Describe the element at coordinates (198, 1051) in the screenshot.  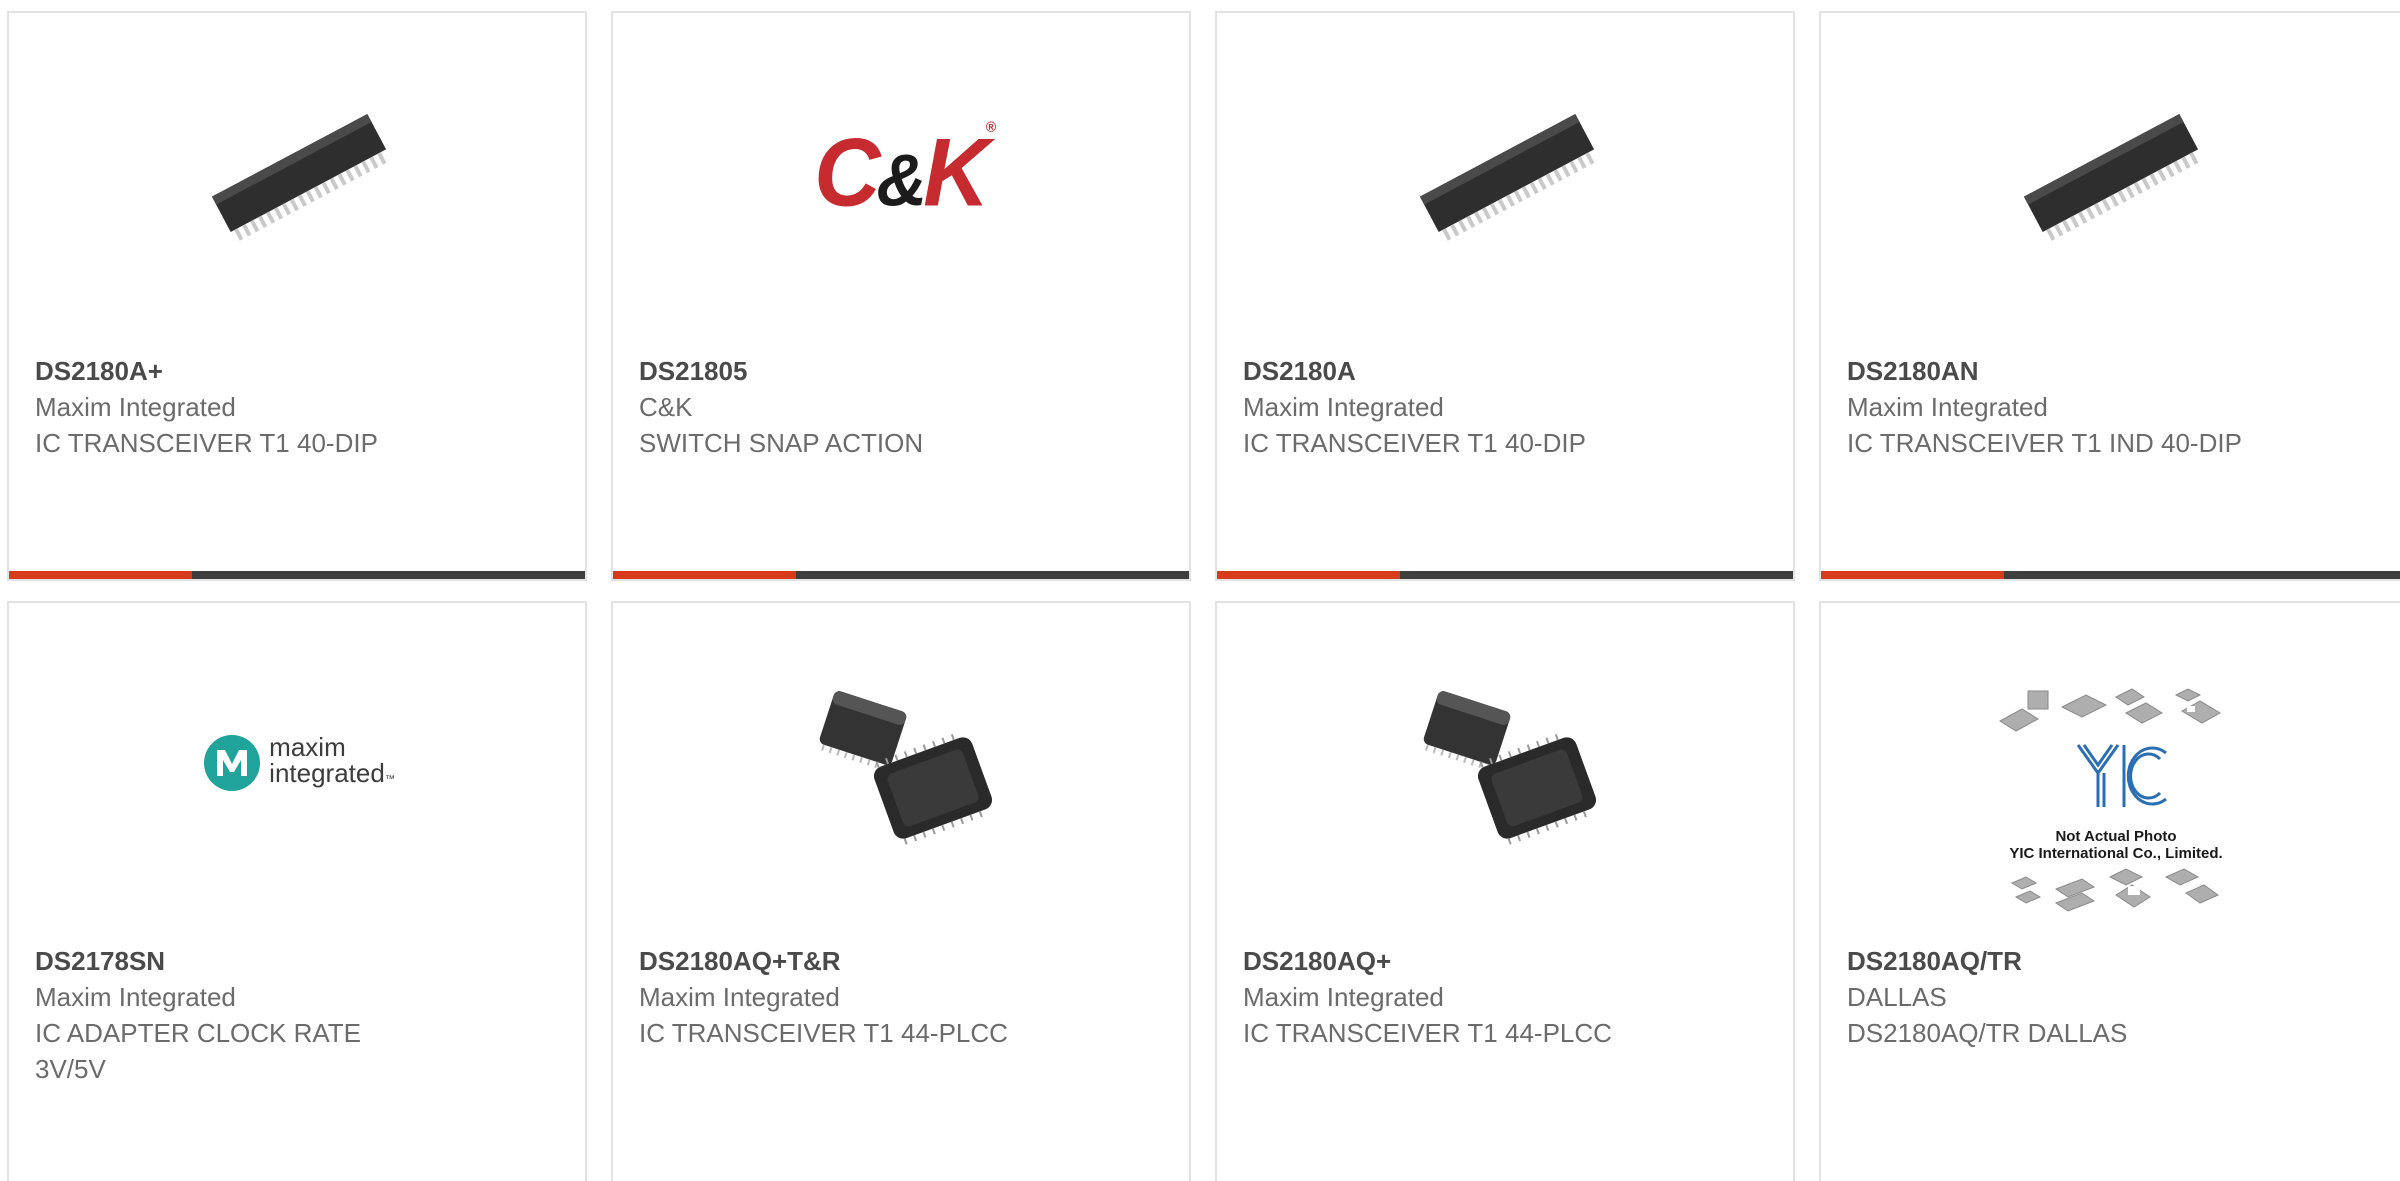
I see `description: IC ADAPTER CLOCK RATE 3V/5V` at that location.